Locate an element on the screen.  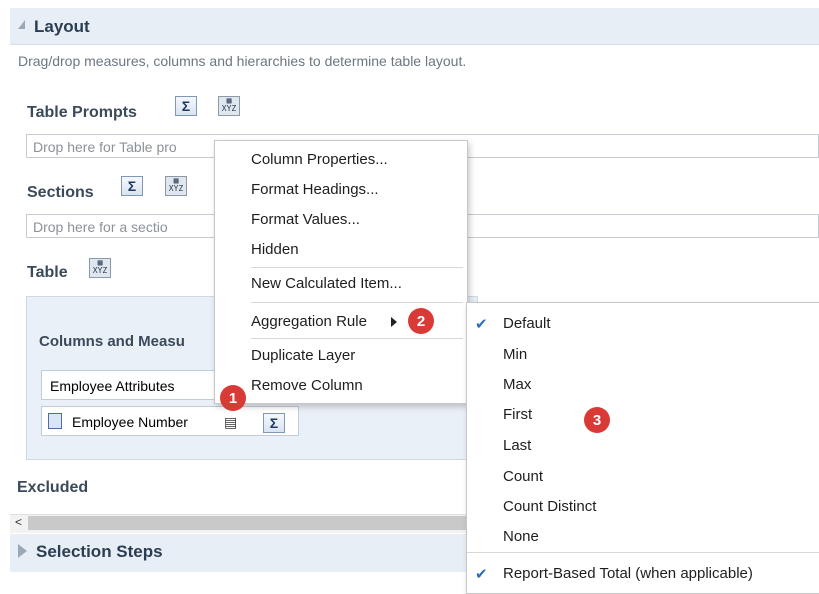
column-icon is located at coordinates (55, 421).